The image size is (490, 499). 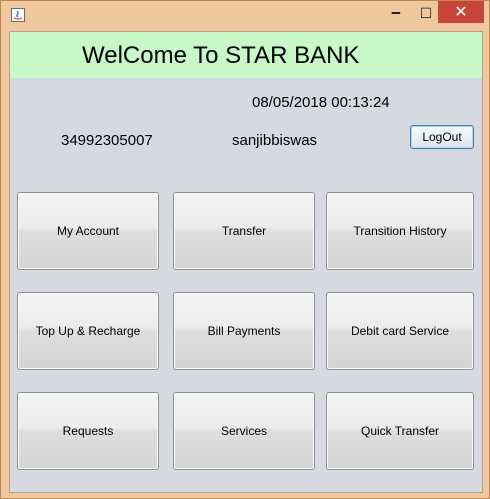 I want to click on close-icon: ✕, so click(x=461, y=12).